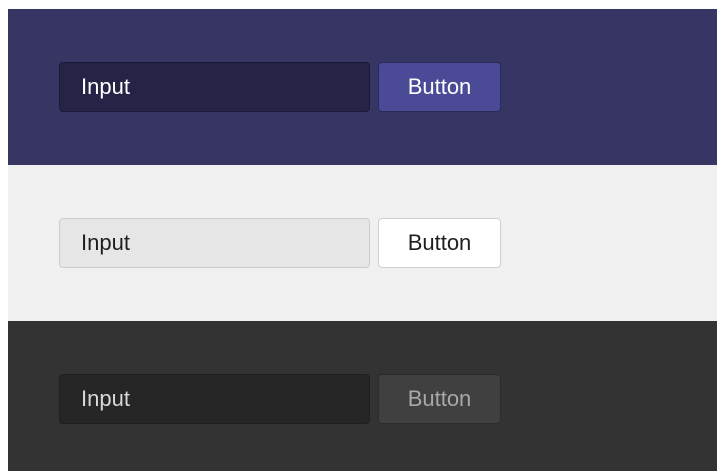  Describe the element at coordinates (439, 87) in the screenshot. I see `purple-theme-button: Button` at that location.